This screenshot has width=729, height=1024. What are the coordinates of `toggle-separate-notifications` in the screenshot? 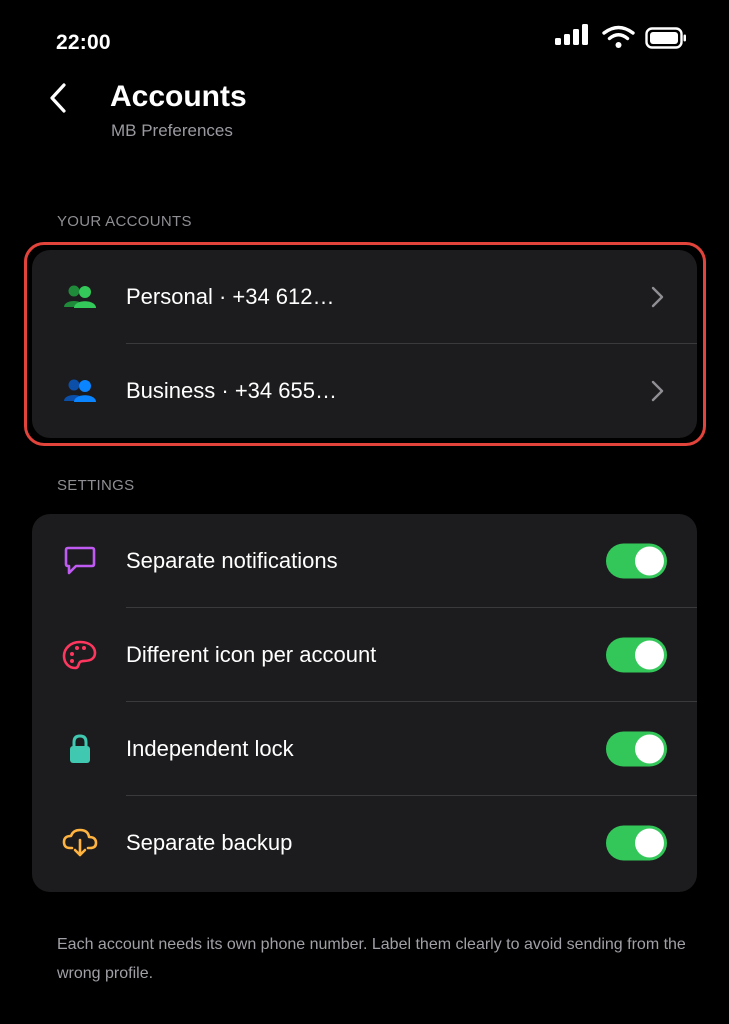 It's located at (636, 561).